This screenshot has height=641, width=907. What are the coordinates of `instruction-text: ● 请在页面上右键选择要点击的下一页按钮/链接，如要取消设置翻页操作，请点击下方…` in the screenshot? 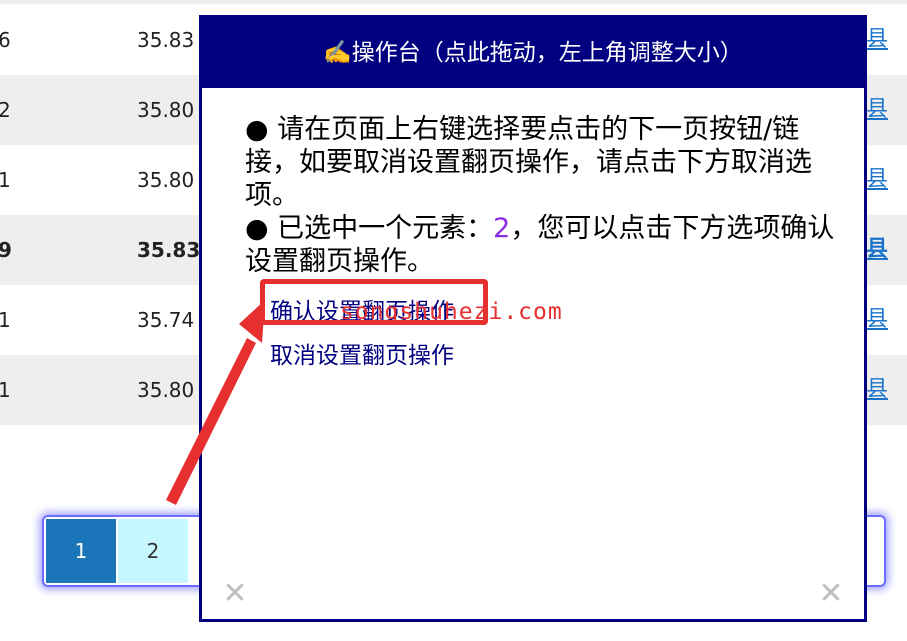 It's located at (528, 162).